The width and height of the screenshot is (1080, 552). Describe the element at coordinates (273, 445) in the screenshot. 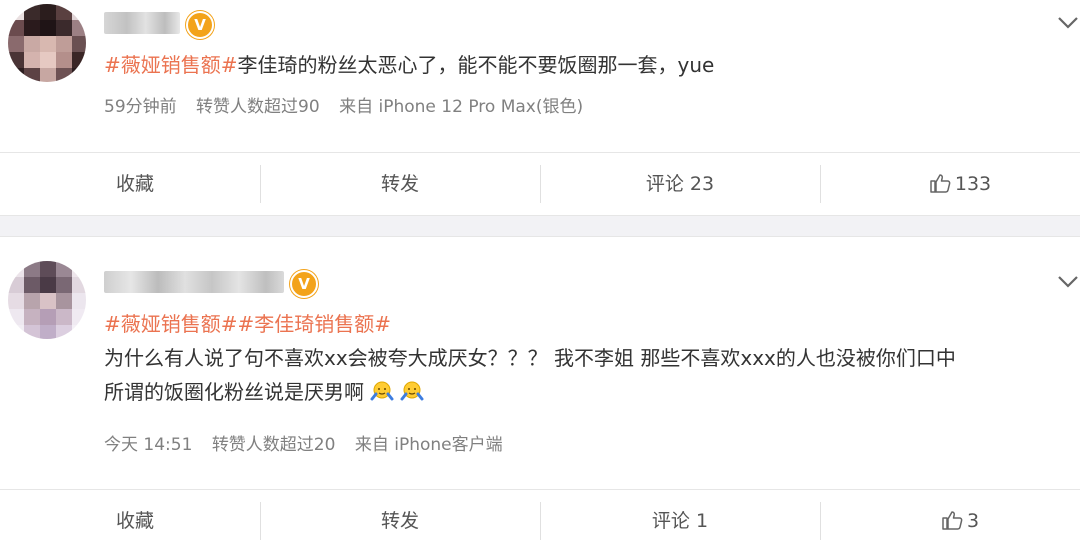

I see `post-reposts-info: 转赞人数超过20` at that location.